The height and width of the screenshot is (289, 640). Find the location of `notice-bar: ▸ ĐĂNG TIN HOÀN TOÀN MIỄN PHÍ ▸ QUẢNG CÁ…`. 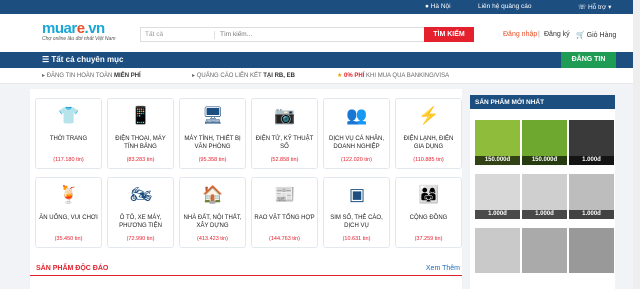

notice-bar: ▸ ĐĂNG TIN HOÀN TOÀN MIỄN PHÍ ▸ QUẢNG CÁ… is located at coordinates (320, 76).